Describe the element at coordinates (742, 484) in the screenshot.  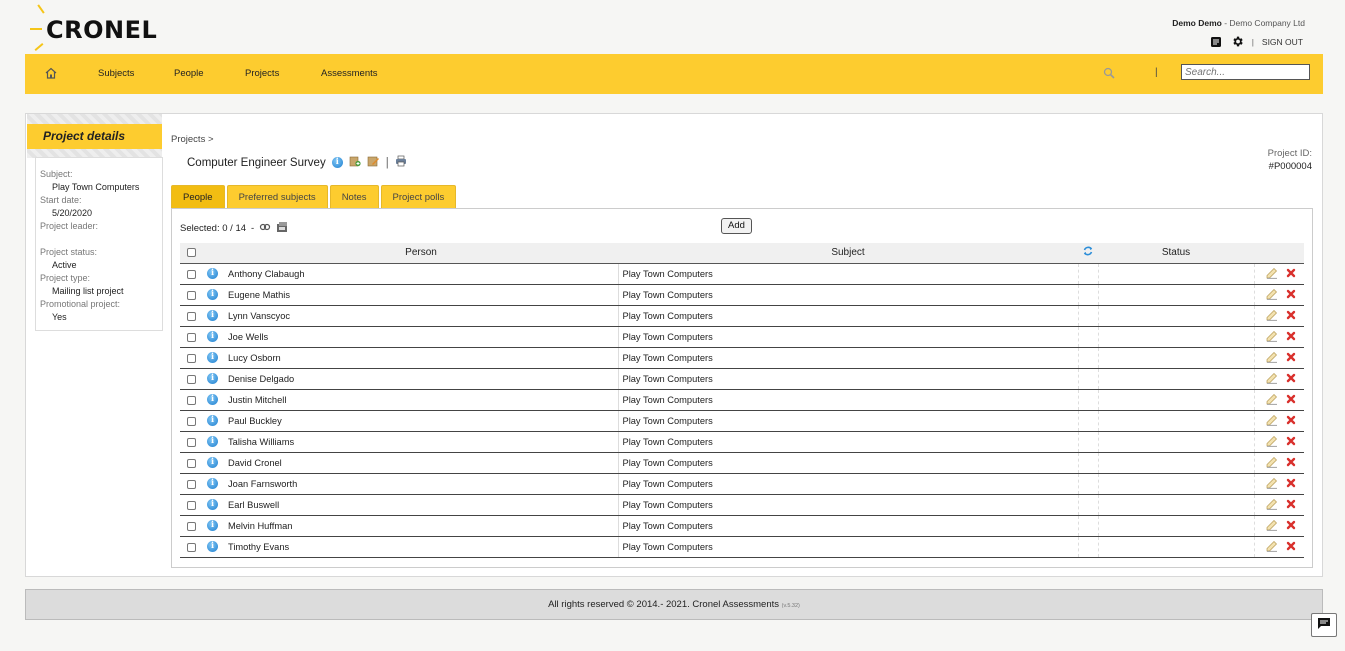
I see `table-row: Joan FarnsworthPlay Town Computers` at that location.